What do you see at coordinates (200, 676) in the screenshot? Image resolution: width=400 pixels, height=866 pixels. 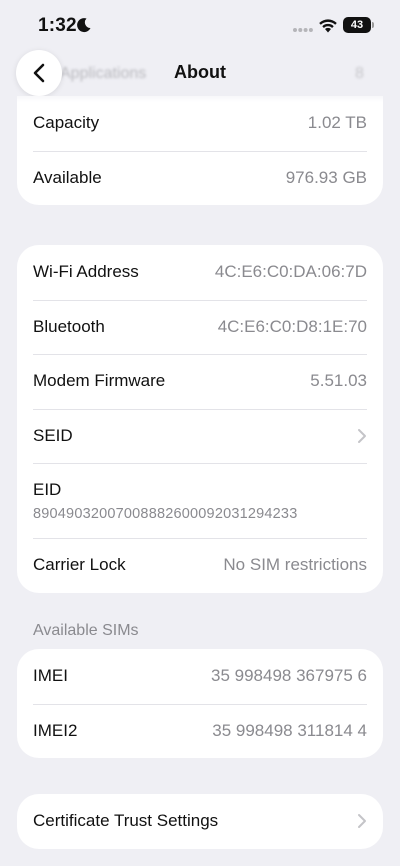 I see `imei-row: IMEI 35 998498 367975 6` at bounding box center [200, 676].